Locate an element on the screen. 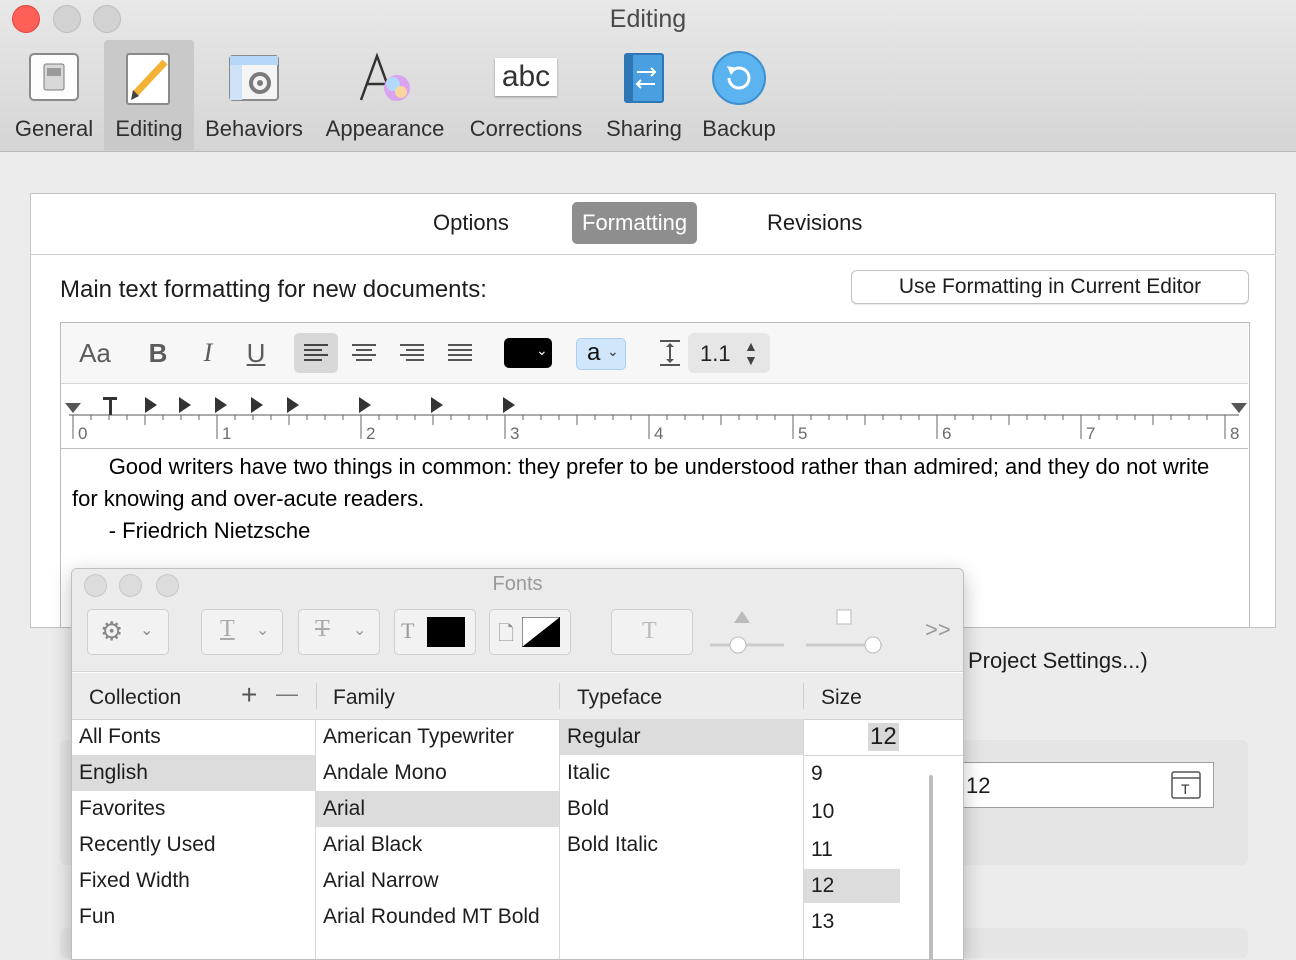 This screenshot has width=1296, height=960. toolbar-behaviors: Behaviors is located at coordinates (254, 95).